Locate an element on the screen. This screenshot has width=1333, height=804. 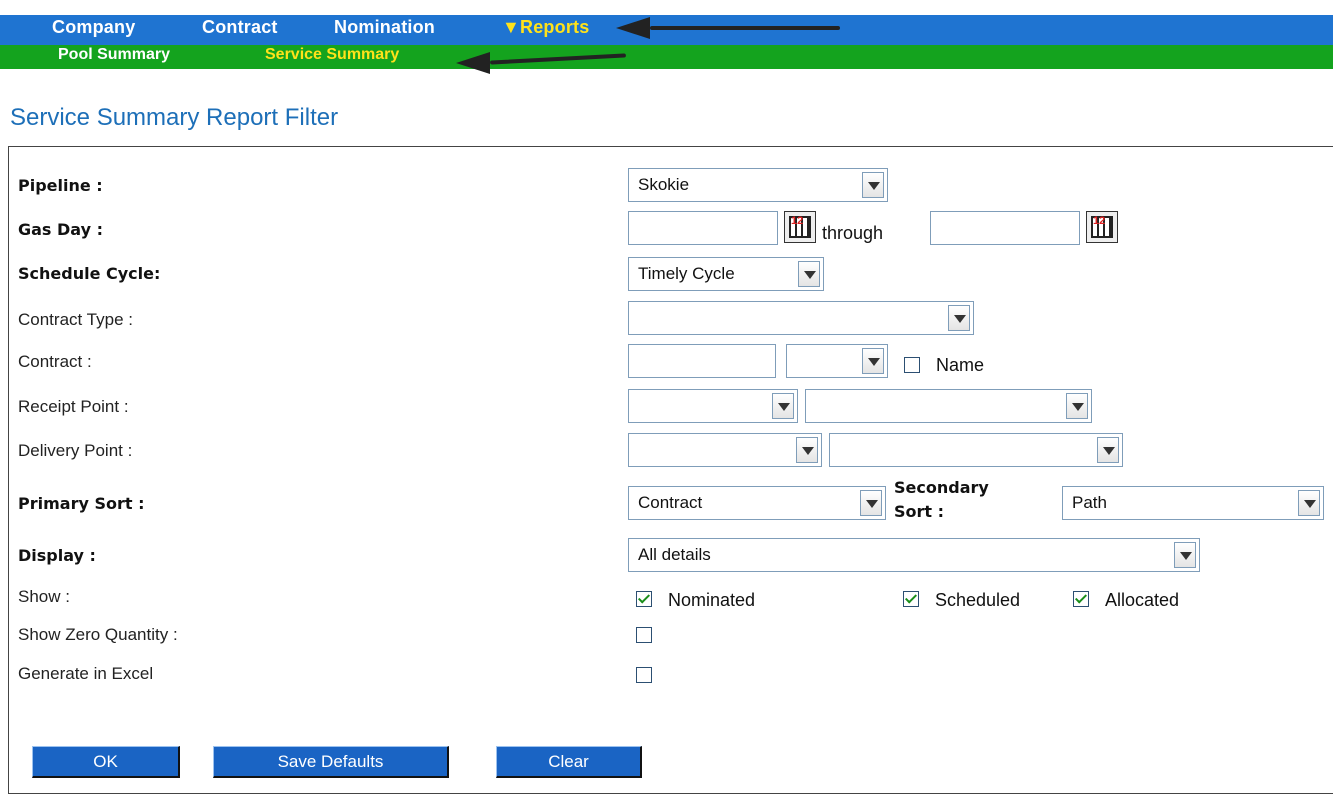
contract-type-label: Contract Type : is located at coordinates (75, 319).